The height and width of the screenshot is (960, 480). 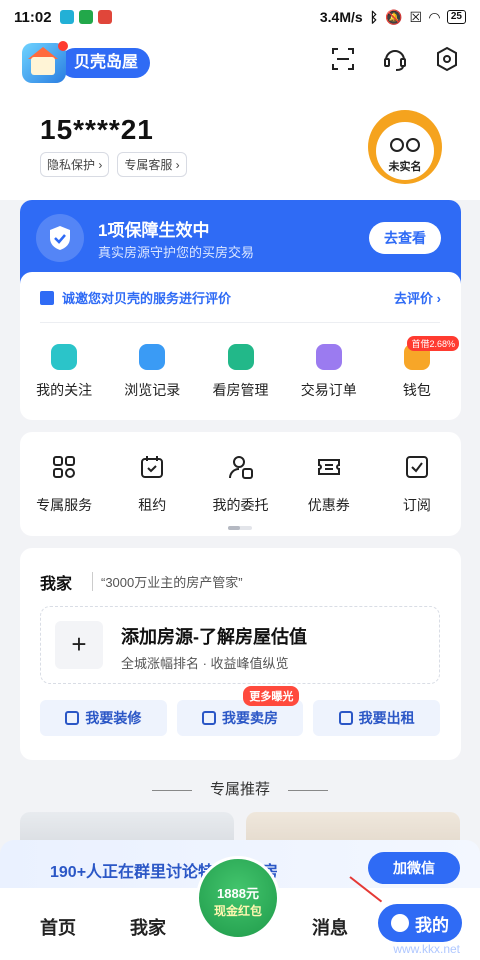 I want to click on add-wechat-button: 加微信, so click(x=414, y=868).